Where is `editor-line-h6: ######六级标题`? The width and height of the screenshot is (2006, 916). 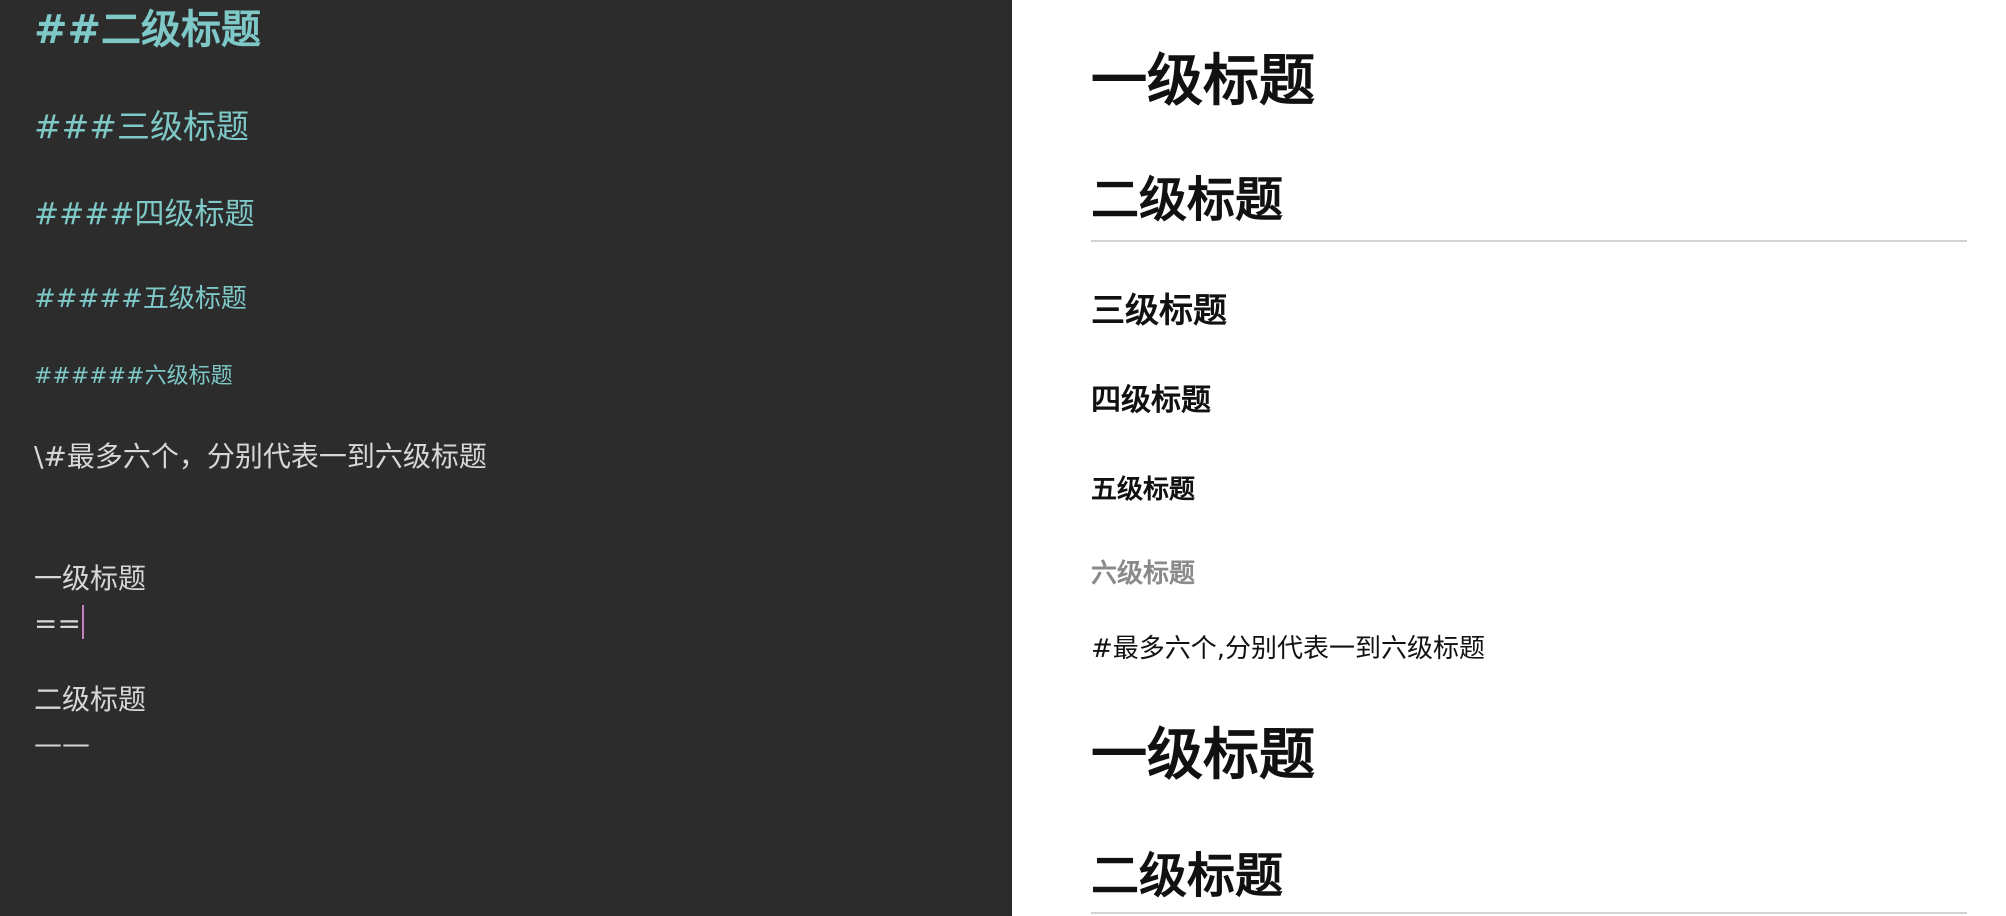 editor-line-h6: ######六级标题 is located at coordinates (133, 377).